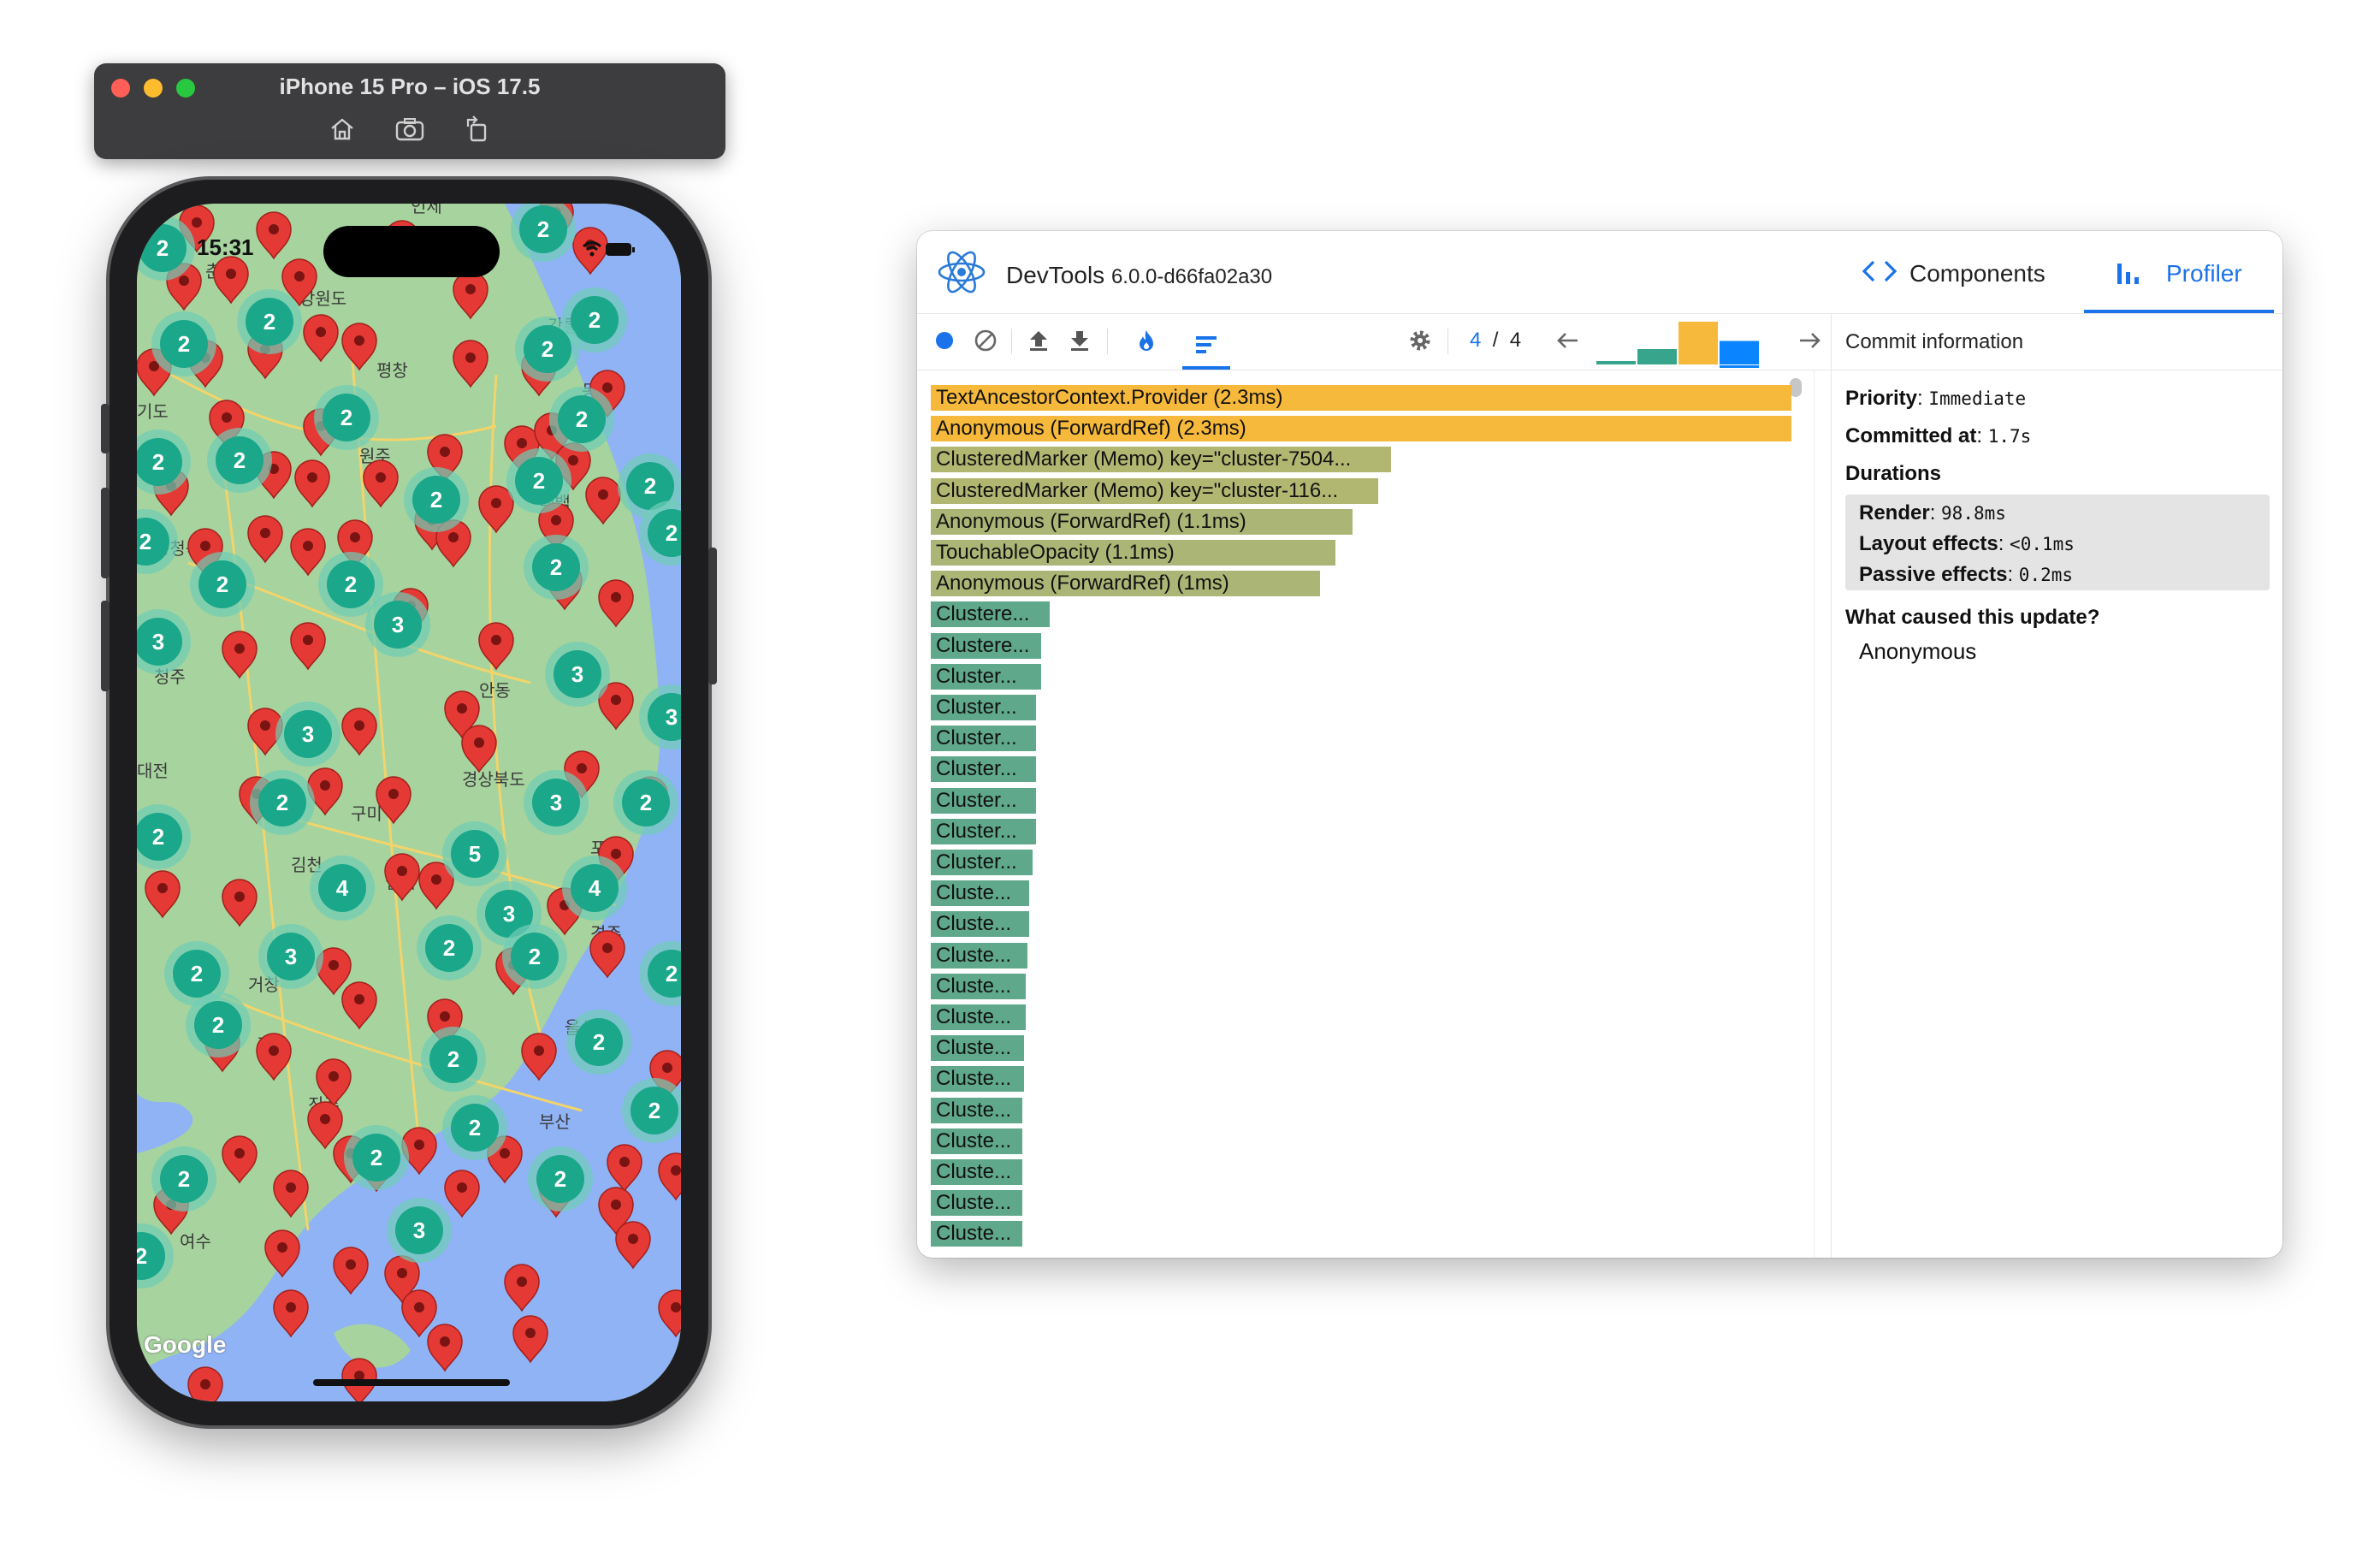 Image resolution: width=2380 pixels, height=1552 pixels. What do you see at coordinates (409, 130) in the screenshot?
I see `screenshot-icon` at bounding box center [409, 130].